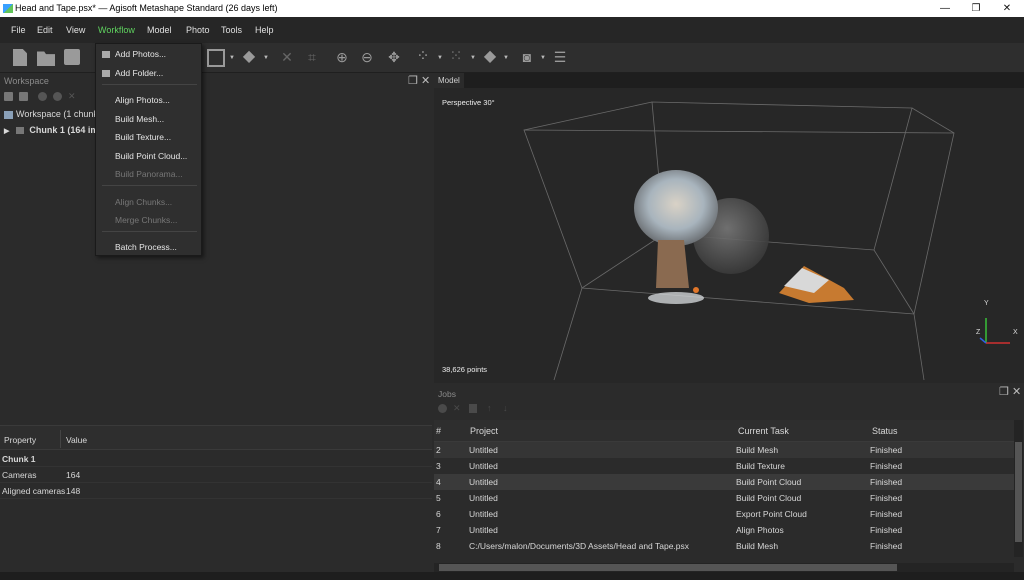 Image resolution: width=1024 pixels, height=580 pixels. What do you see at coordinates (473, 408) in the screenshot?
I see `trash-icon` at bounding box center [473, 408].